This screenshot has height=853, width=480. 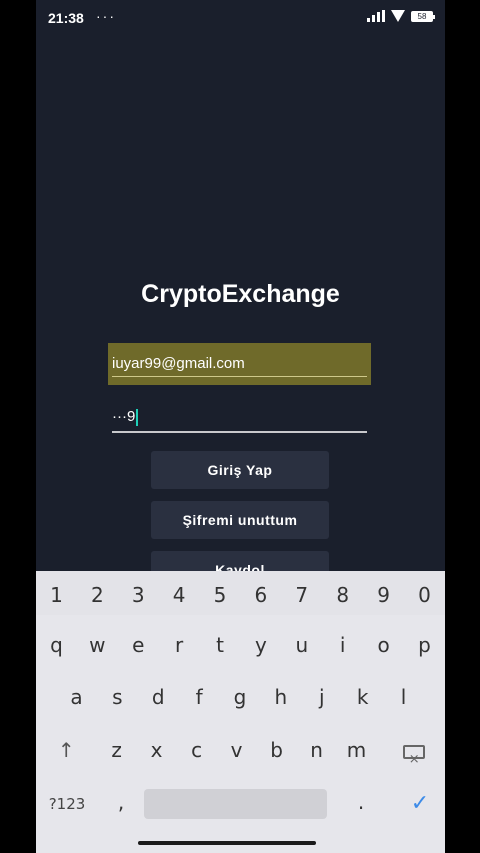 I want to click on email-field: iuyar99@gmail.com, so click(x=239, y=364).